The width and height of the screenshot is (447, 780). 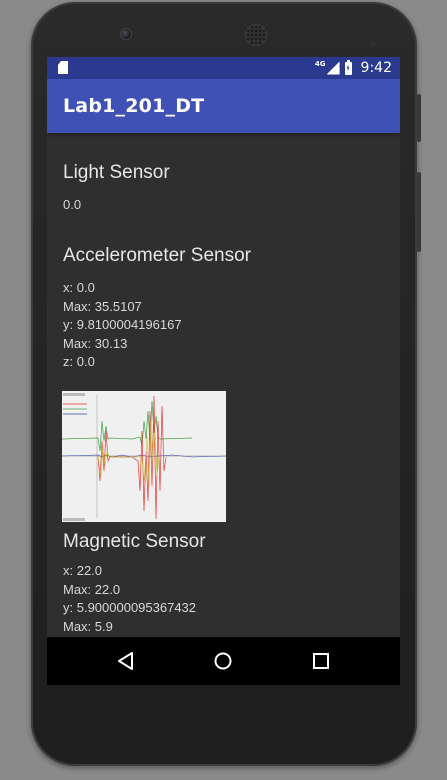 What do you see at coordinates (102, 306) in the screenshot?
I see `accelerometer-x-max: Max: 35.5107` at bounding box center [102, 306].